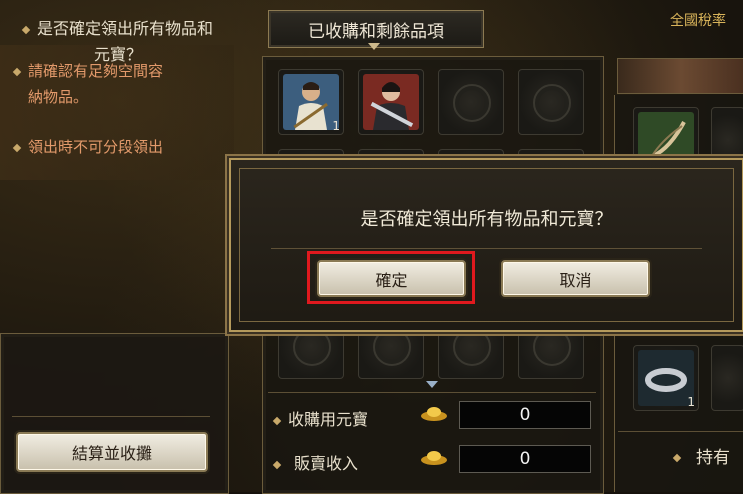 The height and width of the screenshot is (494, 743). I want to click on item-slot-equipment: 1, so click(666, 378).